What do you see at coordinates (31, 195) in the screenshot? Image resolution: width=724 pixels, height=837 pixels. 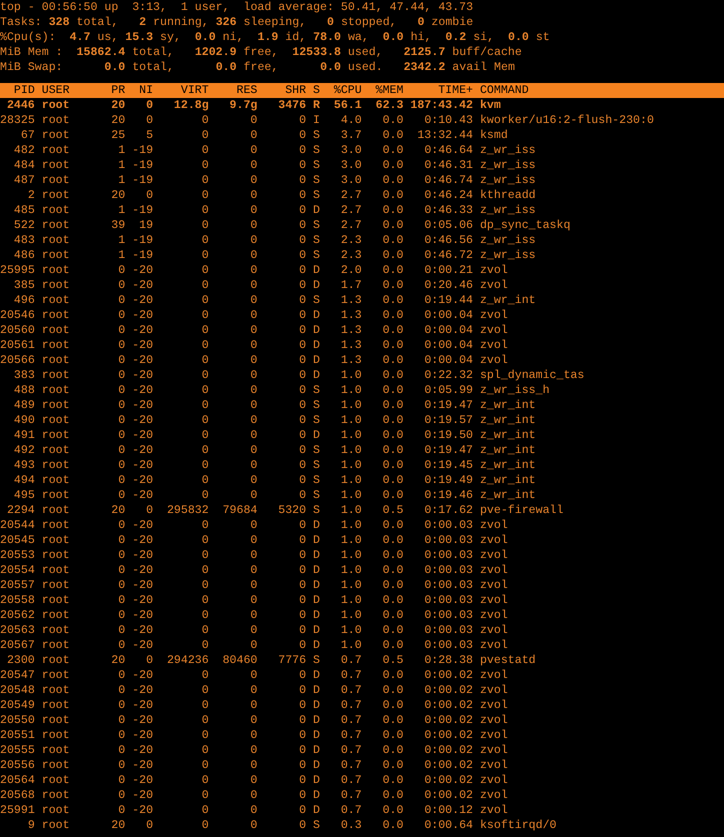 I see `table-cell: 2` at bounding box center [31, 195].